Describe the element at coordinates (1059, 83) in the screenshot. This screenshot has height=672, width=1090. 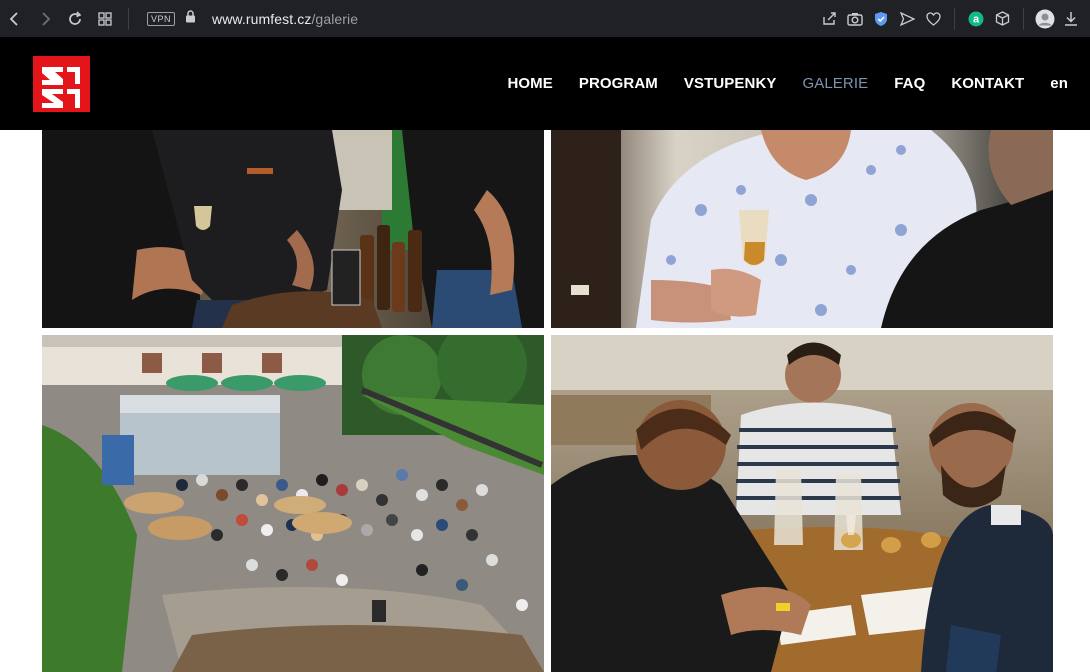
I see `language-switch: en` at that location.